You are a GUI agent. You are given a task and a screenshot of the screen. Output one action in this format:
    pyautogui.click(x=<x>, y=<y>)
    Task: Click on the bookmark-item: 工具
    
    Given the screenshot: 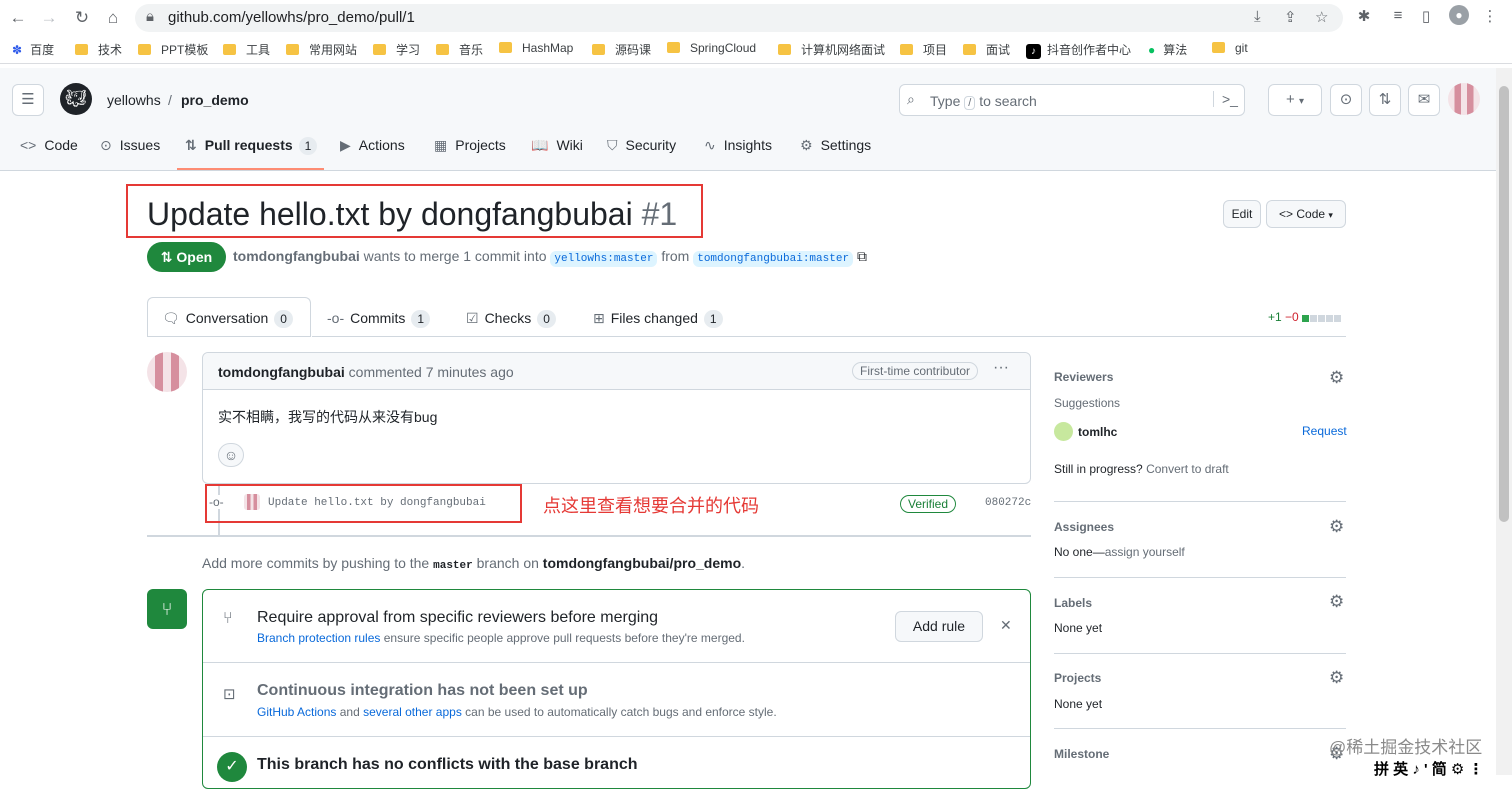 What is the action you would take?
    pyautogui.click(x=246, y=49)
    